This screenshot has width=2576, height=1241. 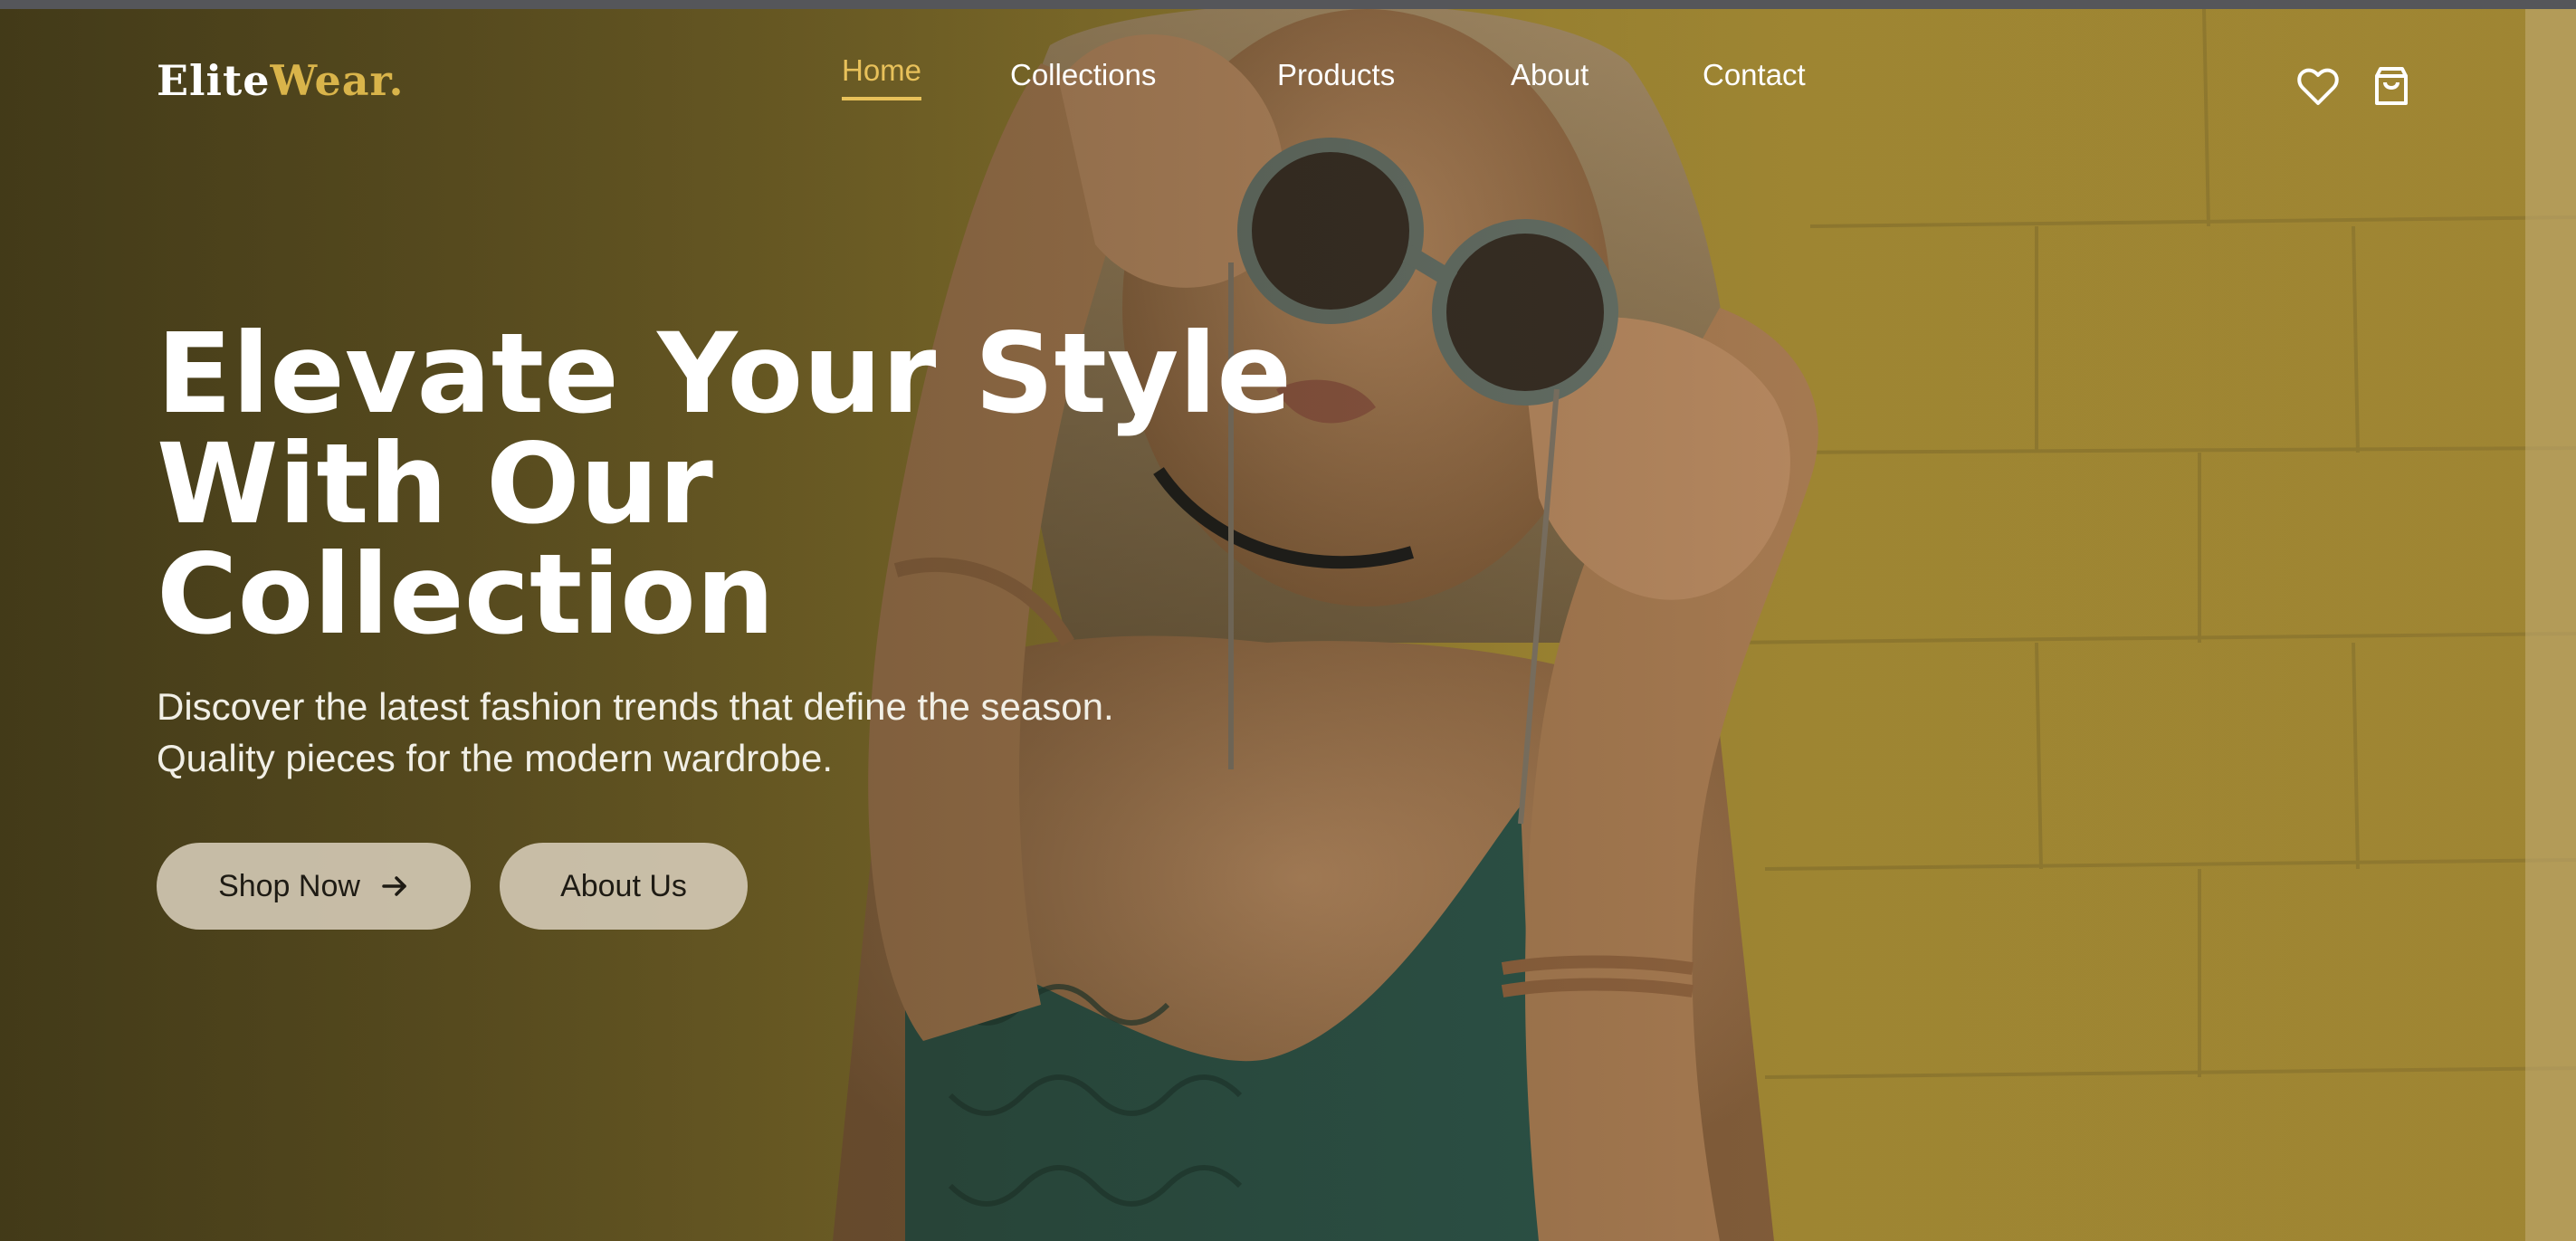 What do you see at coordinates (2318, 87) in the screenshot?
I see `heart-icon` at bounding box center [2318, 87].